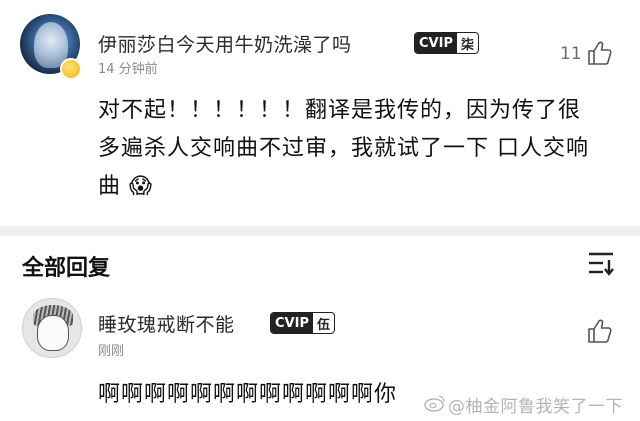 This screenshot has width=640, height=421. I want to click on reply-time: 刚刚, so click(111, 351).